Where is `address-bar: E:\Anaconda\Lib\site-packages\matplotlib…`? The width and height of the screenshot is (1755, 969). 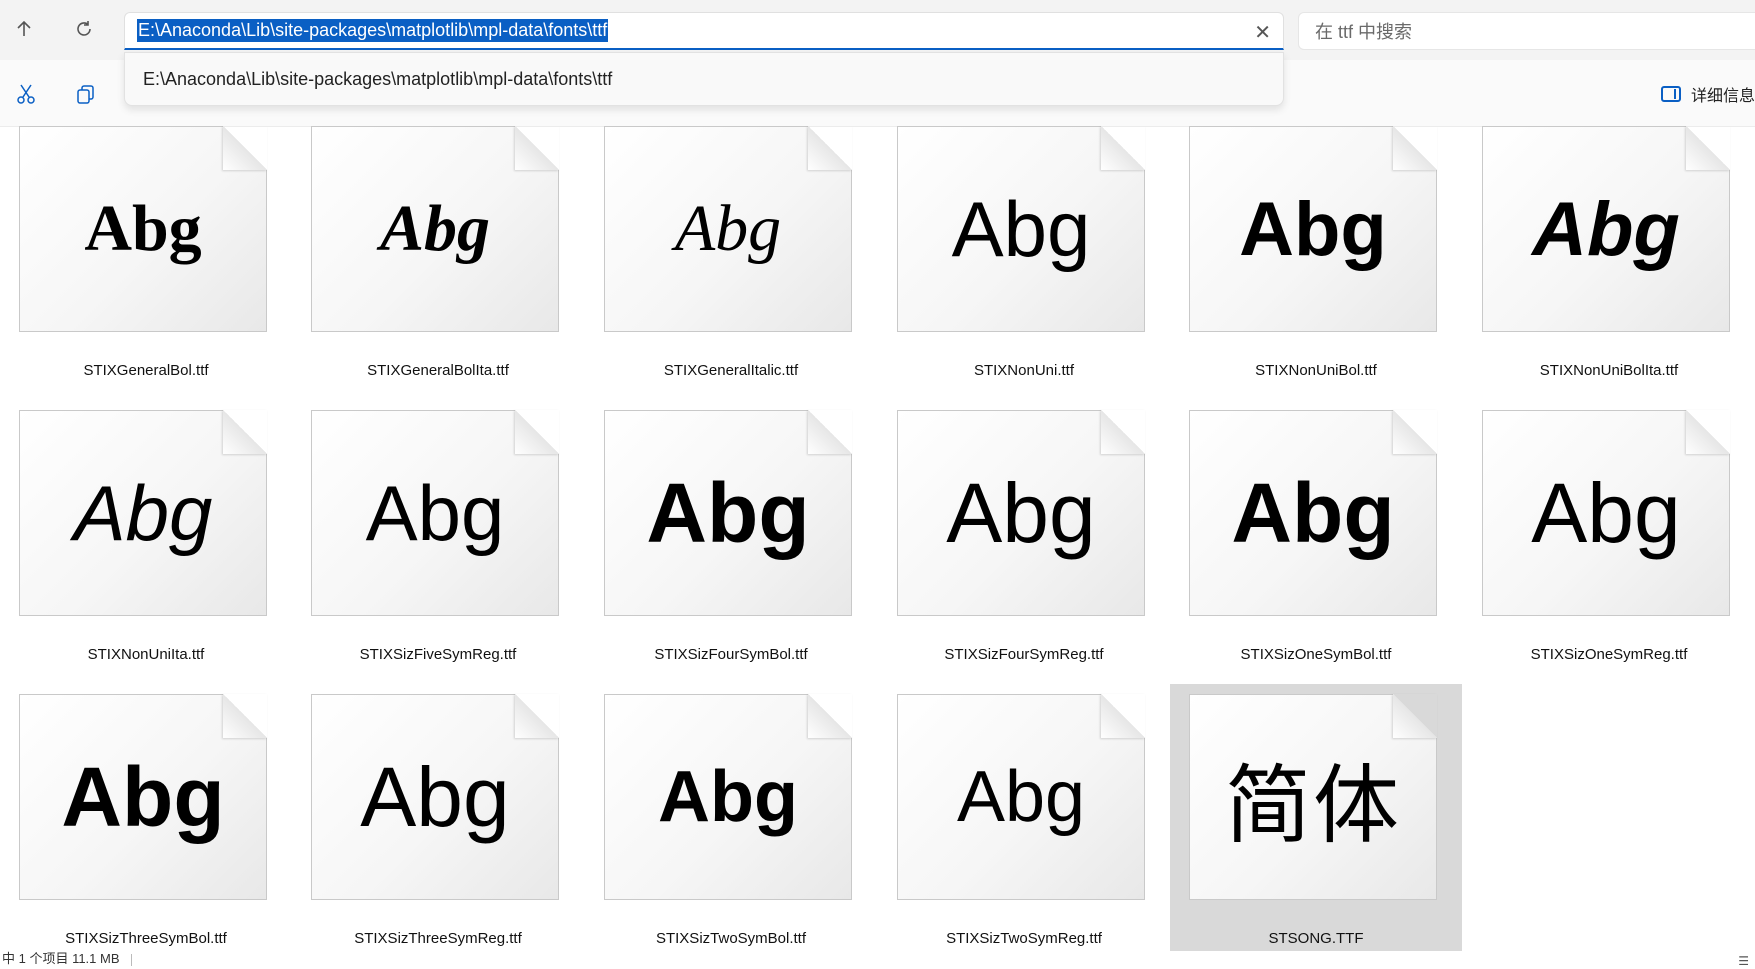
address-bar: E:\Anaconda\Lib\site-packages\matplotlib… is located at coordinates (704, 31).